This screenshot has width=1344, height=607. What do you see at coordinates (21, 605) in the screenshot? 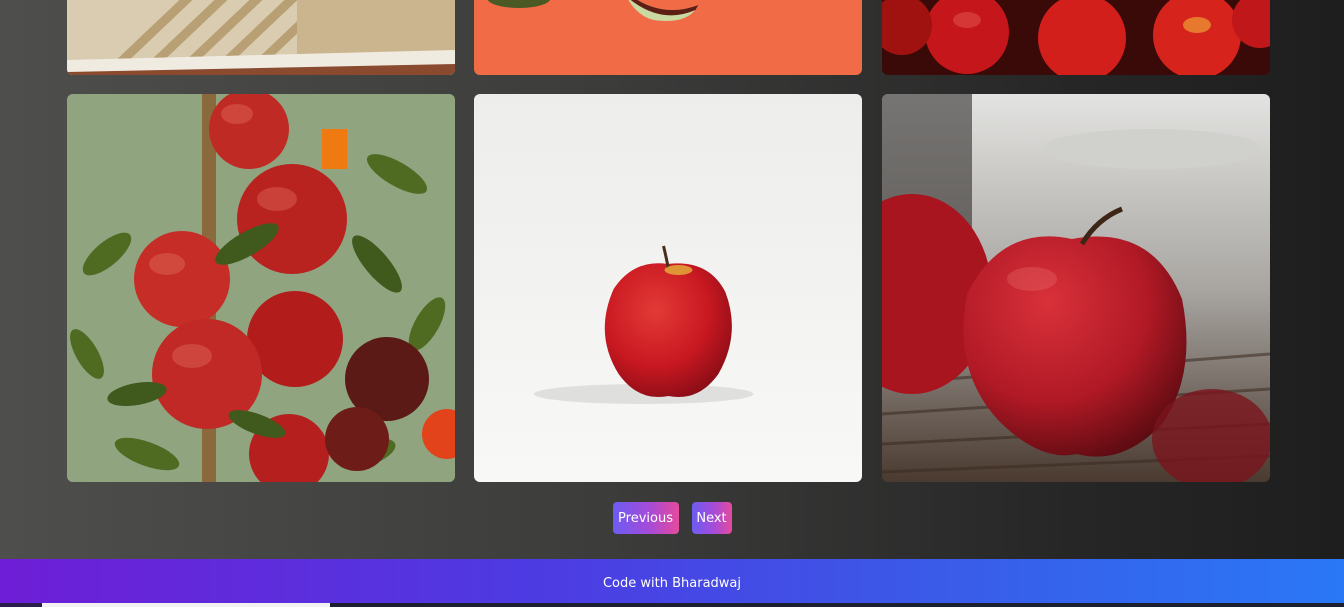
I see `bottom-strip-left` at bounding box center [21, 605].